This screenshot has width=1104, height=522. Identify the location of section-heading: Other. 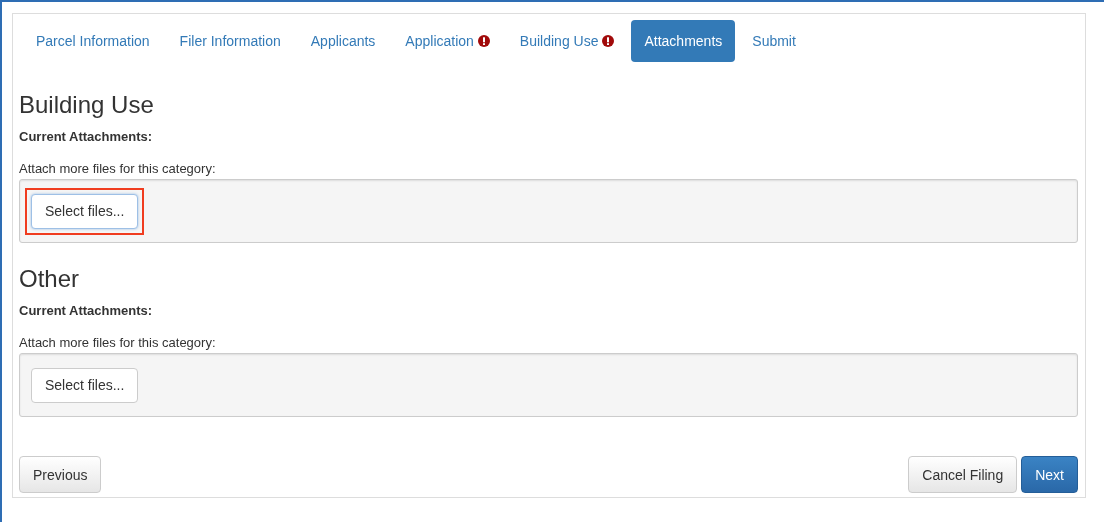
(50, 279).